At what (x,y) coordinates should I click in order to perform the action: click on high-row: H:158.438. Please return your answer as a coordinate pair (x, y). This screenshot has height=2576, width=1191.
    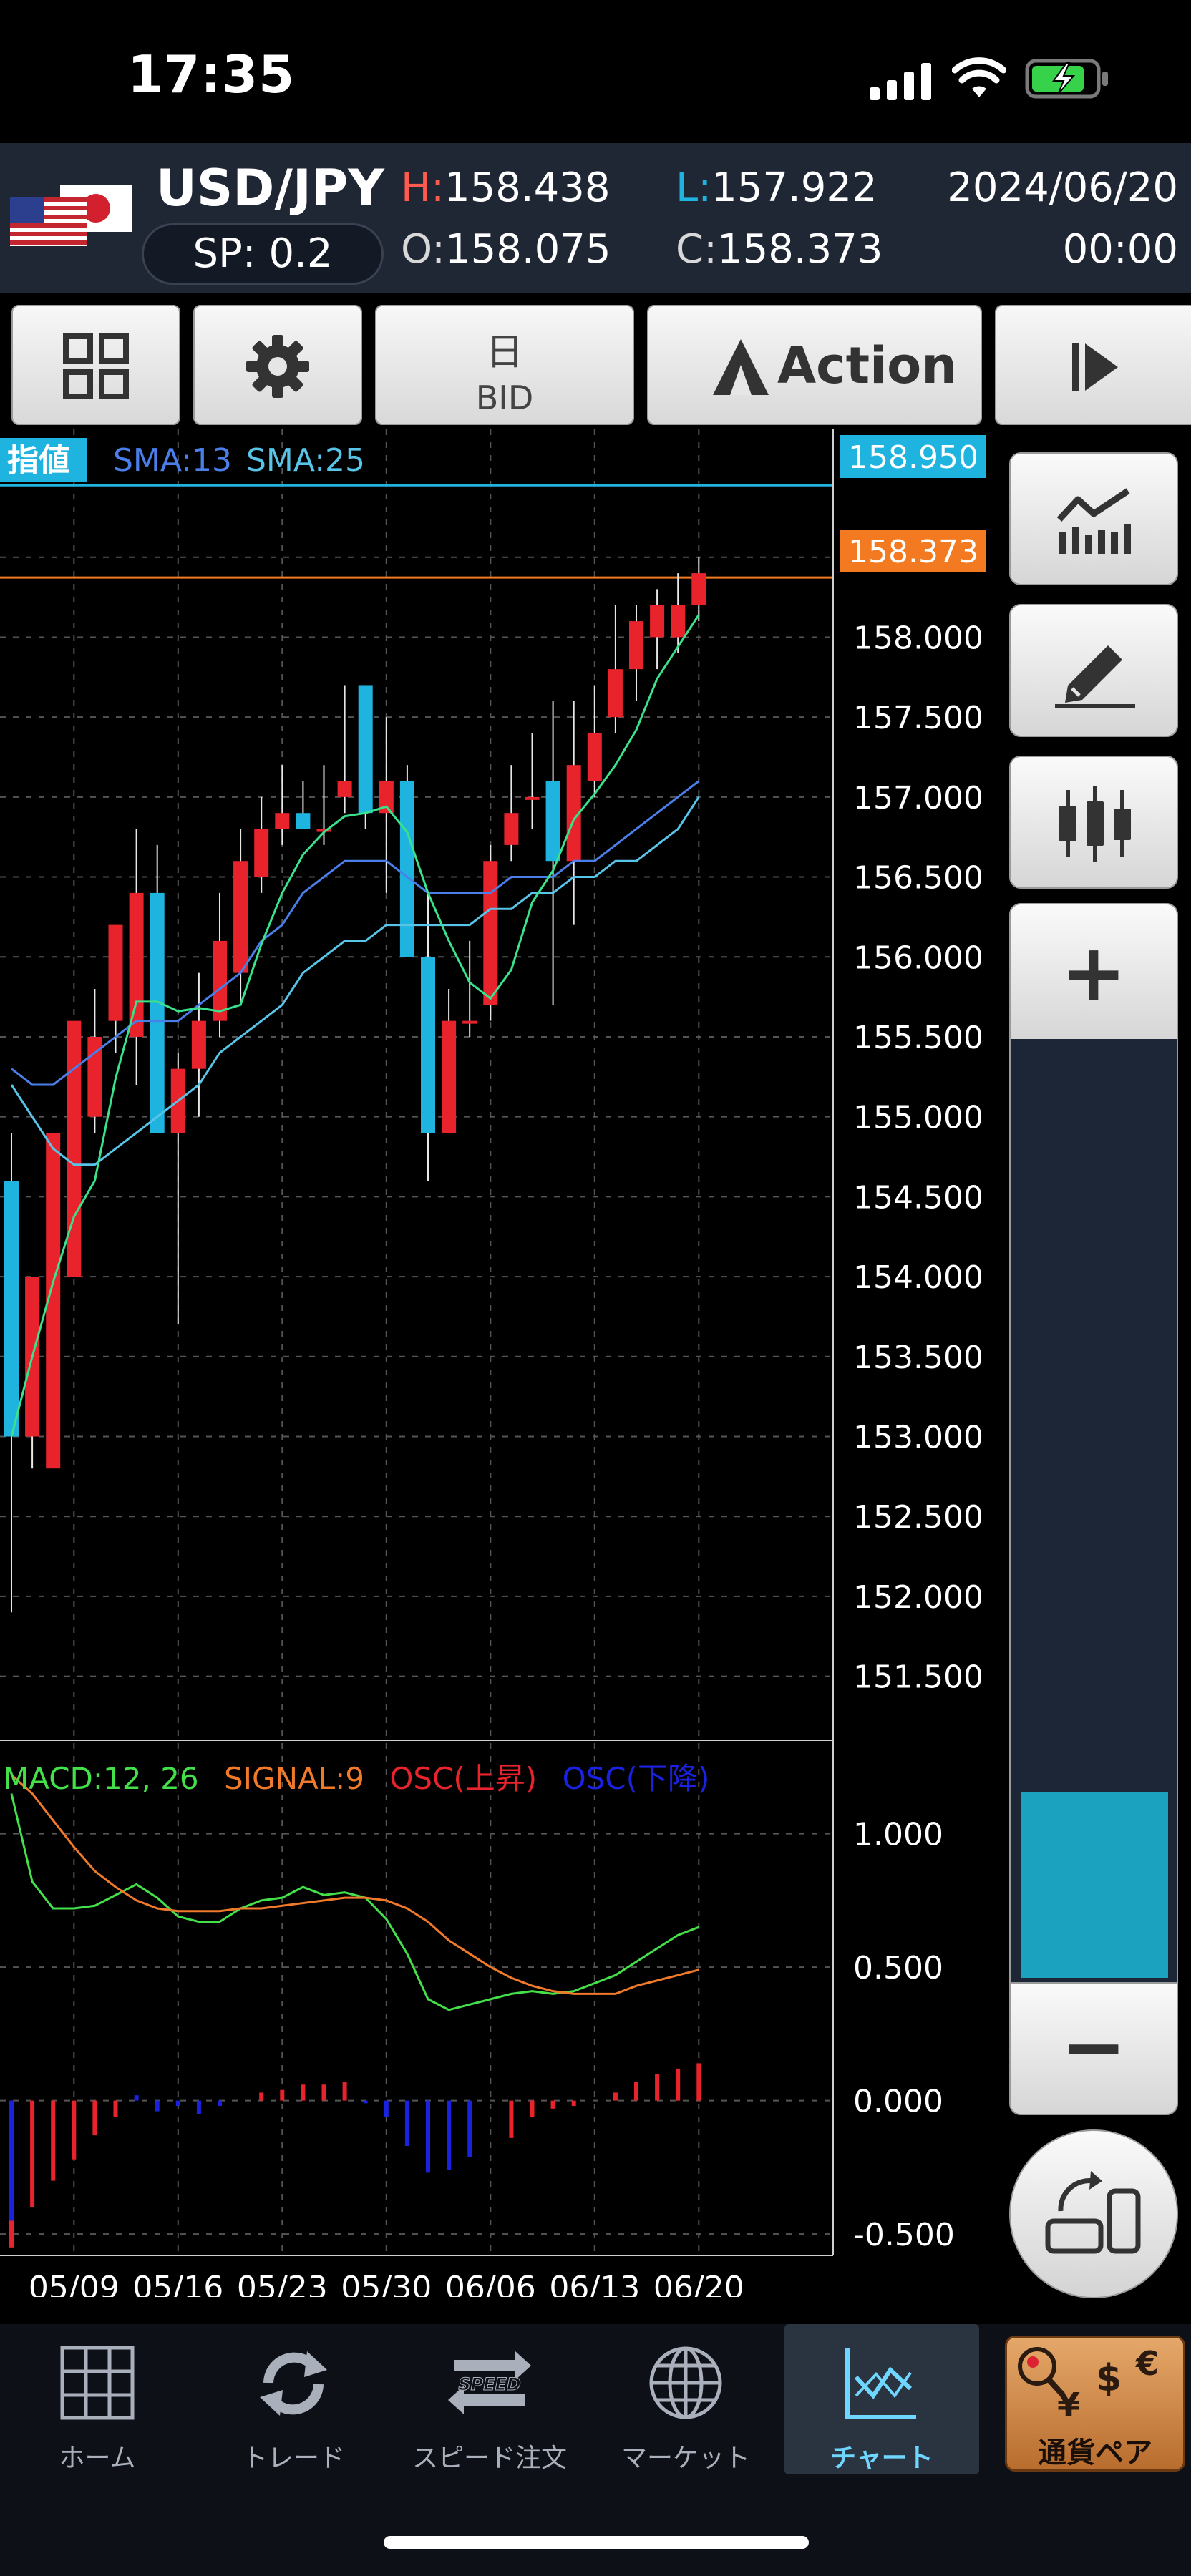
    Looking at the image, I should click on (506, 188).